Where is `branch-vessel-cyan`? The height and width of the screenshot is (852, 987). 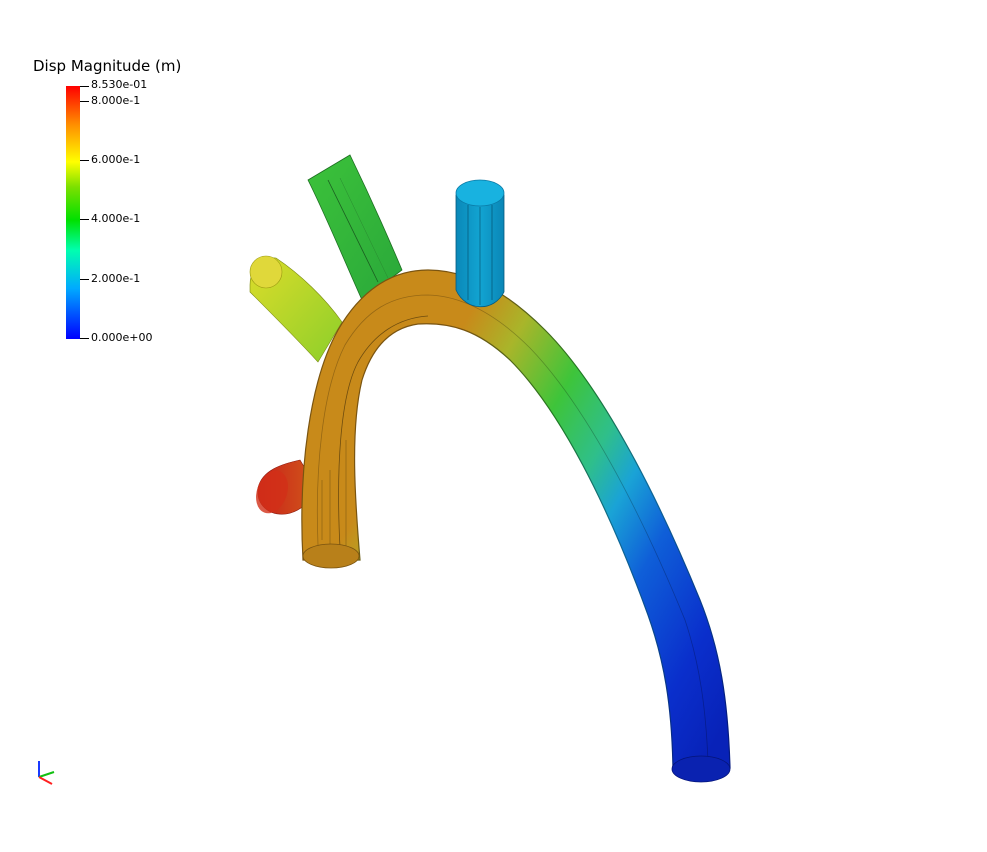
branch-vessel-cyan is located at coordinates (480, 243).